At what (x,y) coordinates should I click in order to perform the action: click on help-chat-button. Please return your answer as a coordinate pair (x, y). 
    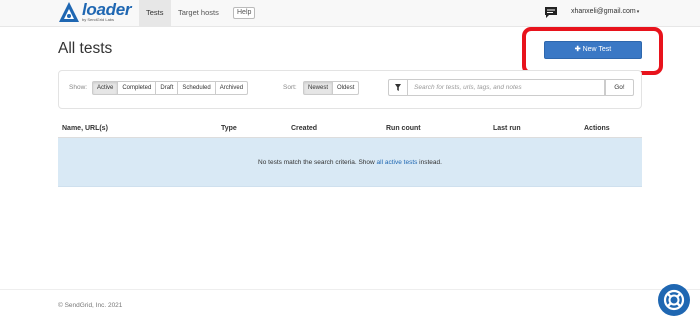
    Looking at the image, I should click on (674, 300).